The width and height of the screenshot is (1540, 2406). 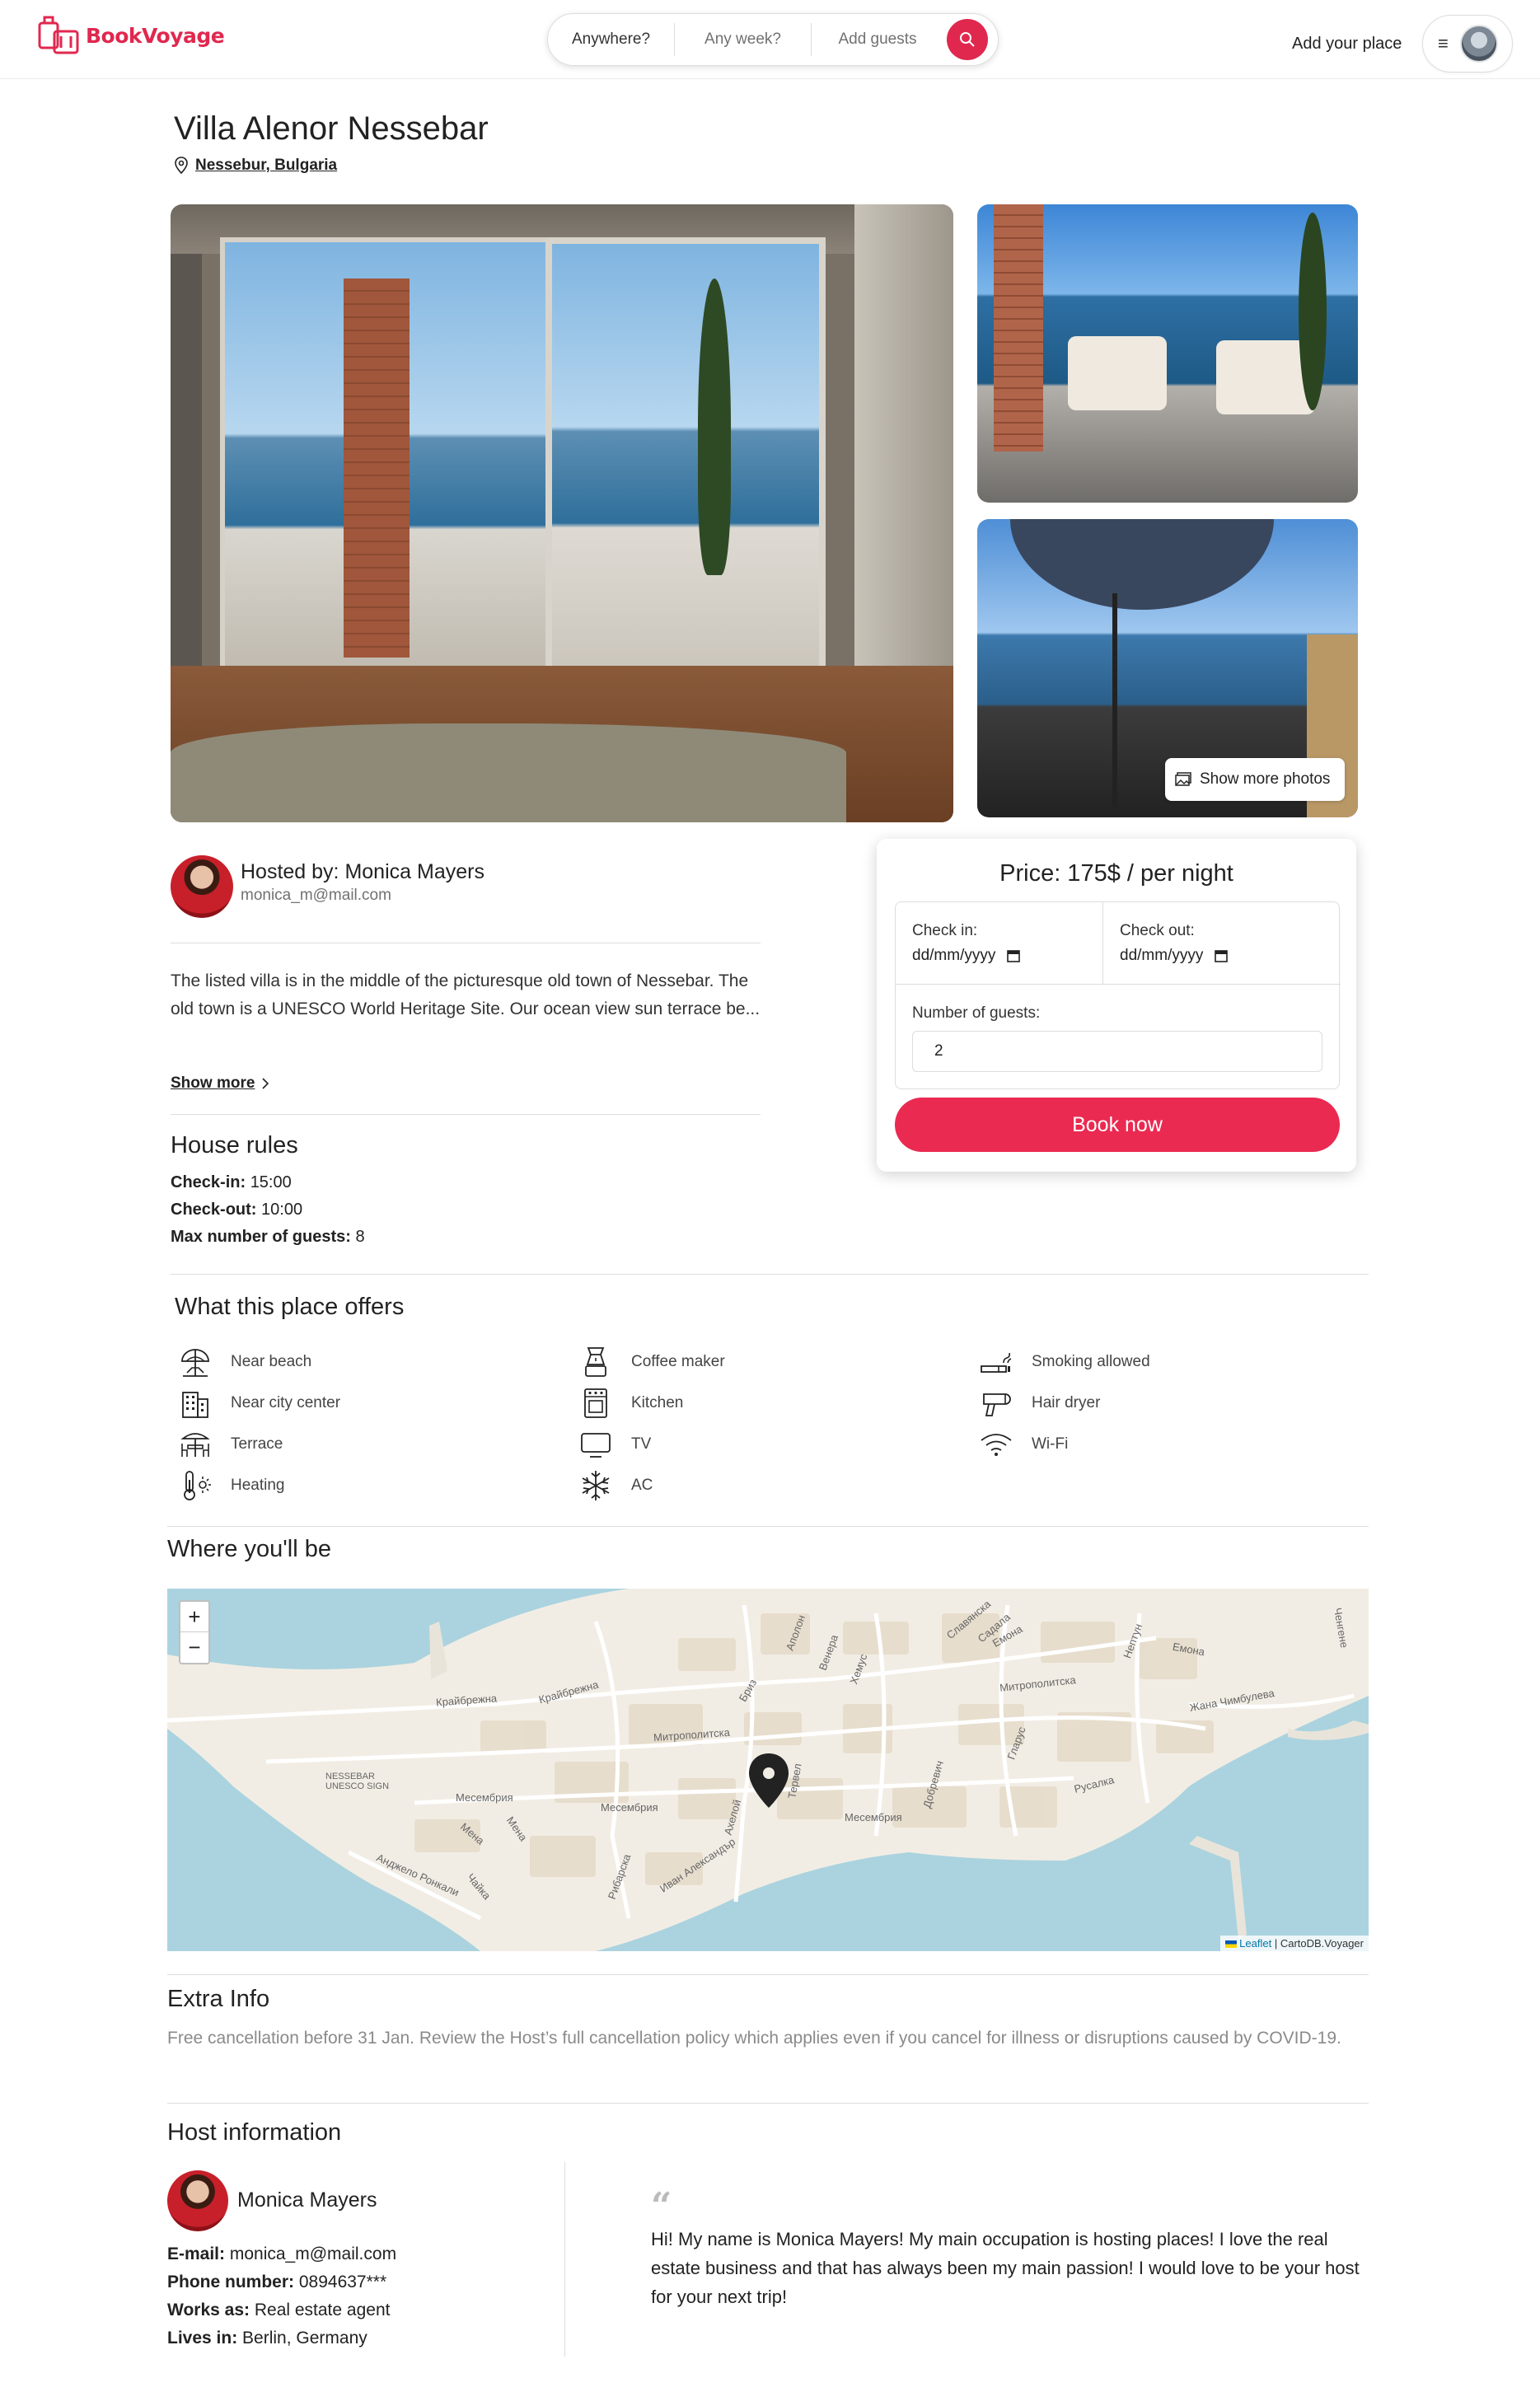 What do you see at coordinates (265, 1083) in the screenshot?
I see `chevron-right-icon` at bounding box center [265, 1083].